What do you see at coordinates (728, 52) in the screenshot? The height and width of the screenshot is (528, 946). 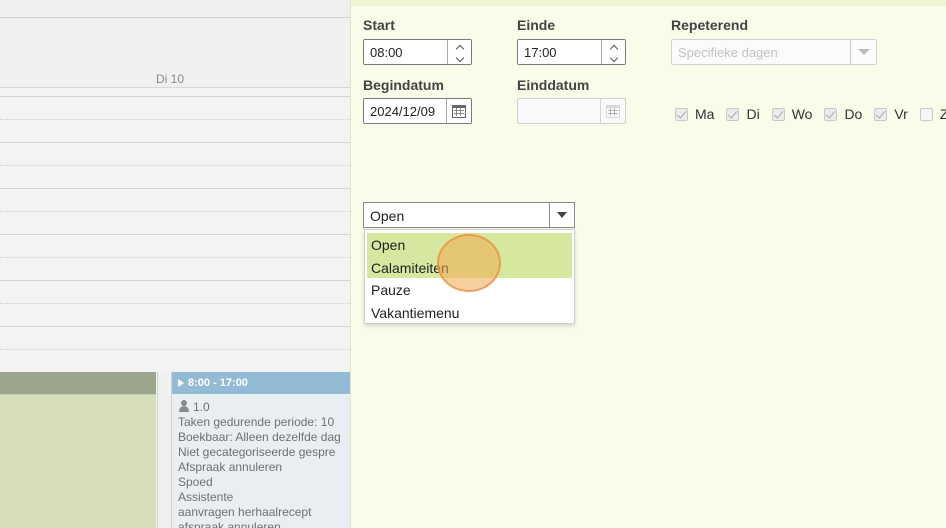 I see `repeat-placeholder: Specifieke dagen` at bounding box center [728, 52].